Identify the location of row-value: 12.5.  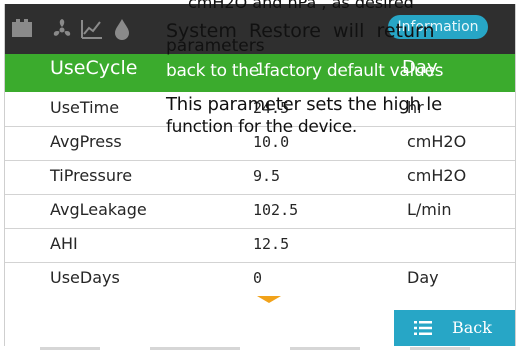
(271, 244).